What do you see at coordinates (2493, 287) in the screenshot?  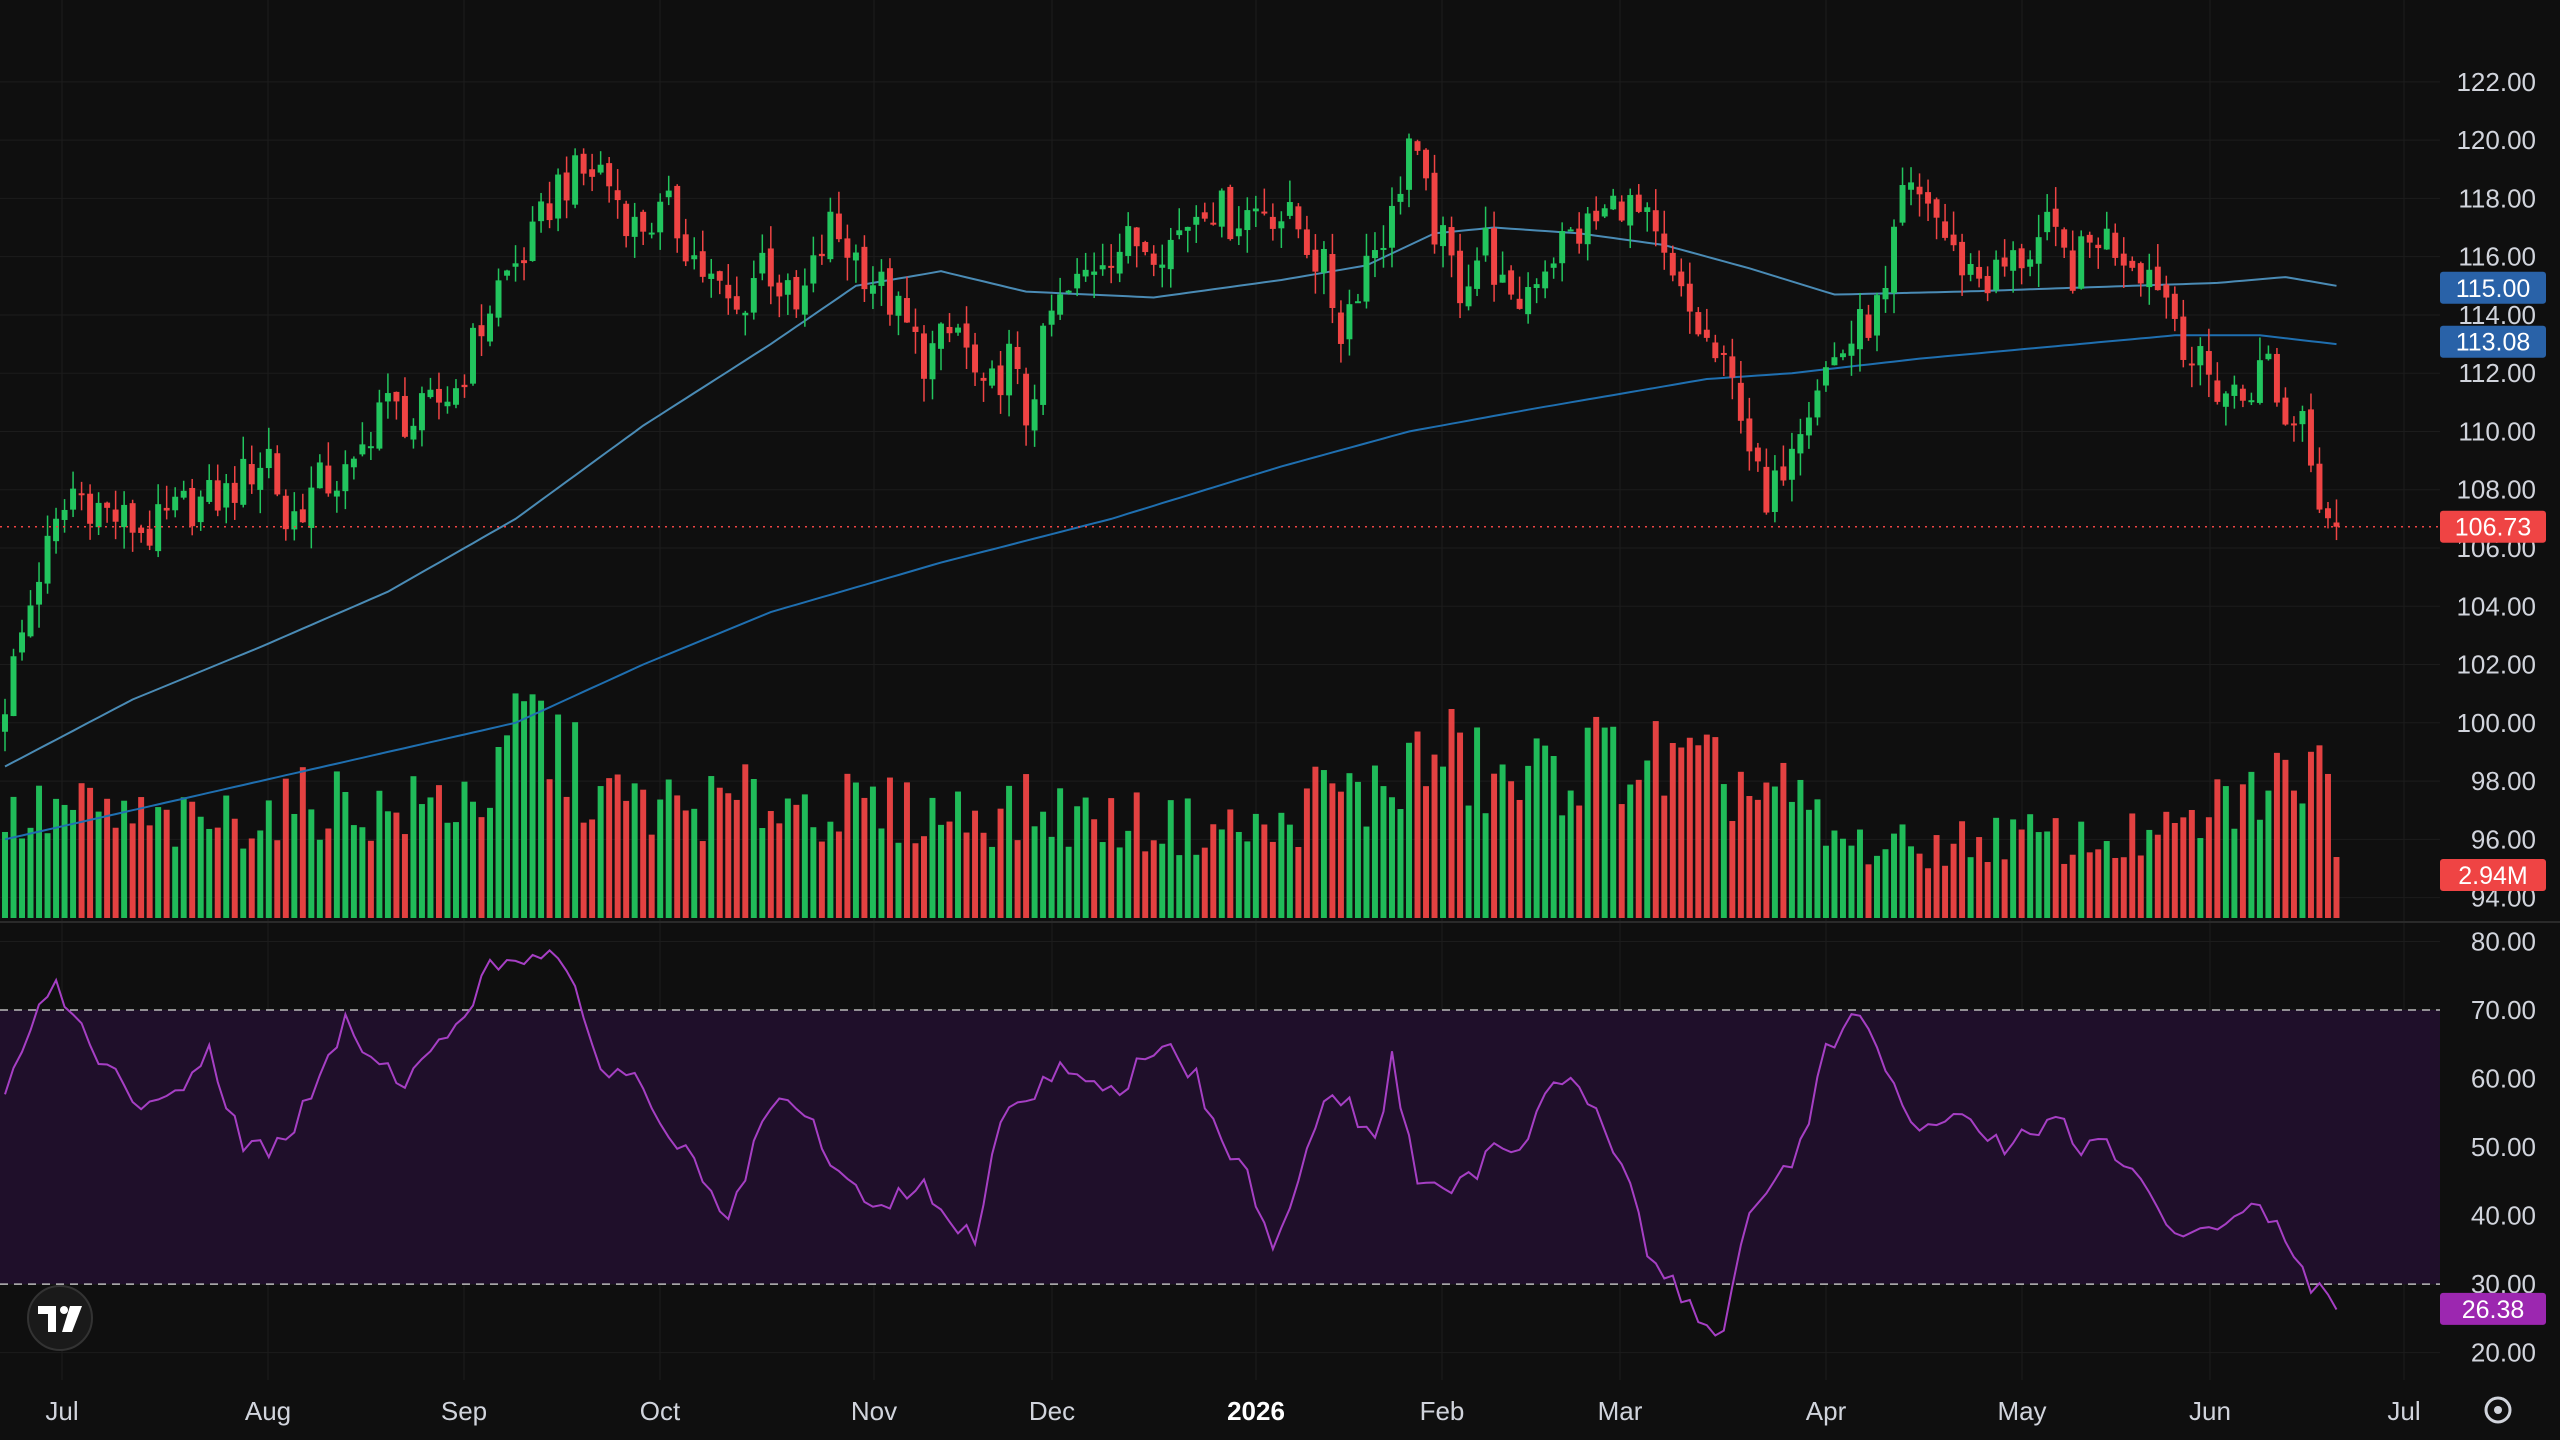 I see `ma-fast-badge: 115.00` at bounding box center [2493, 287].